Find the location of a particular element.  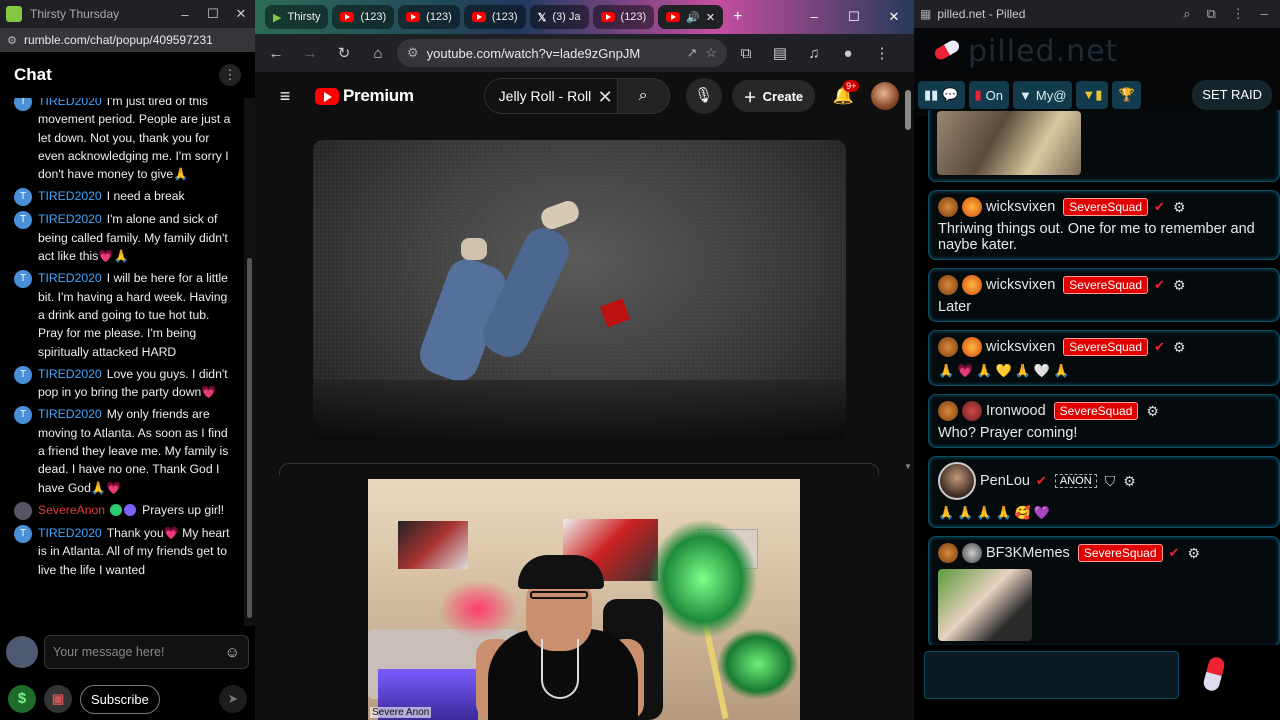

pill-filter-button: ▼▮ is located at coordinates (1092, 95).